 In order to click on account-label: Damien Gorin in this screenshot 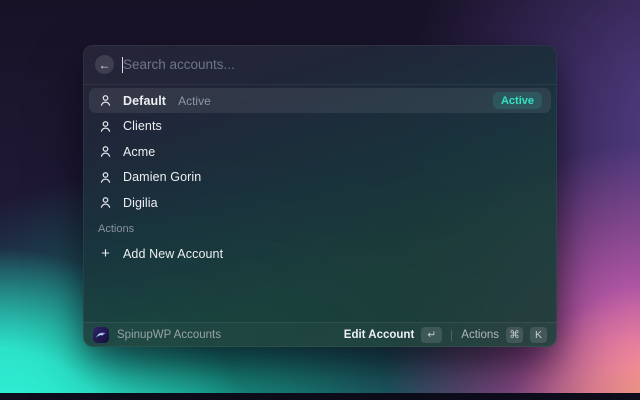, I will do `click(162, 177)`.